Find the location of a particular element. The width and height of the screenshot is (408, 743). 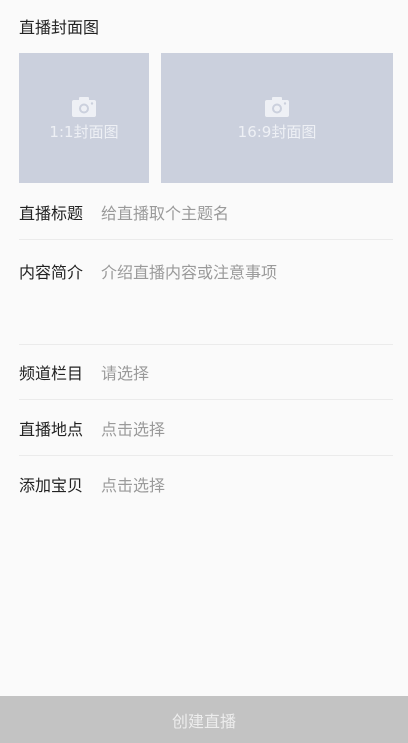

channel-select: 请选择 is located at coordinates (125, 372).